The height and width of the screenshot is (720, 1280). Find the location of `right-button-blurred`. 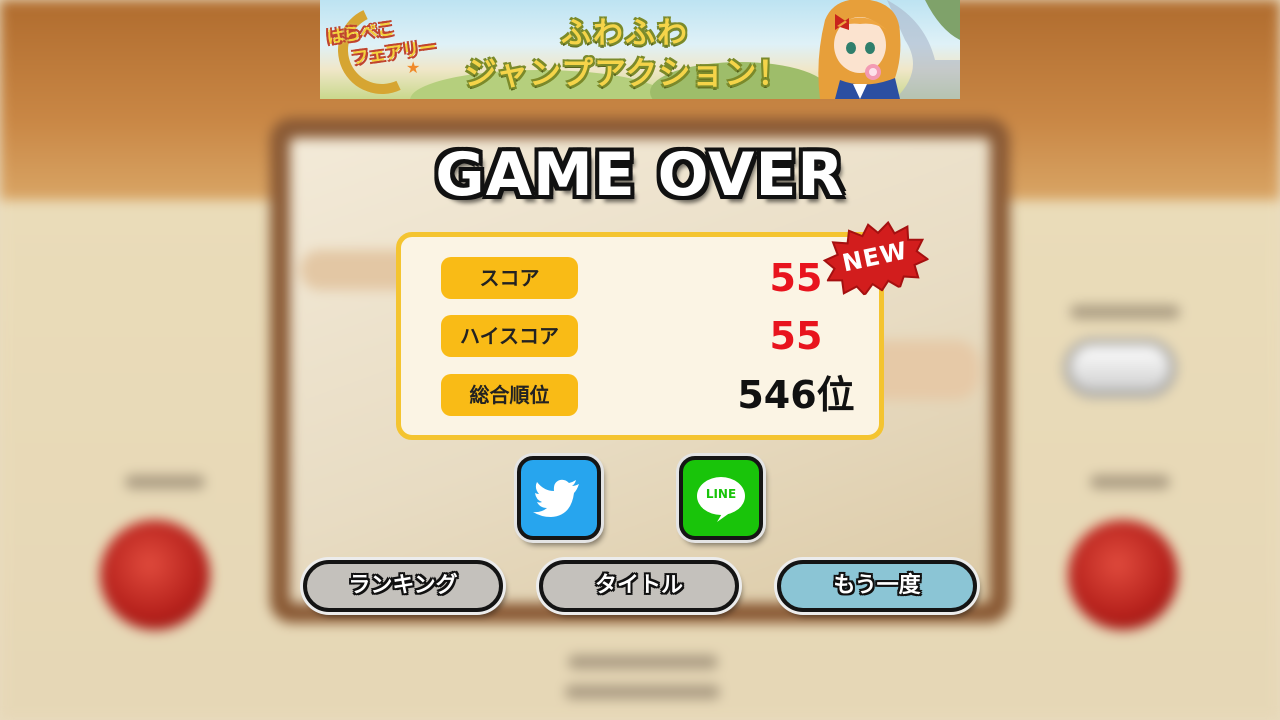

right-button-blurred is located at coordinates (1123, 575).